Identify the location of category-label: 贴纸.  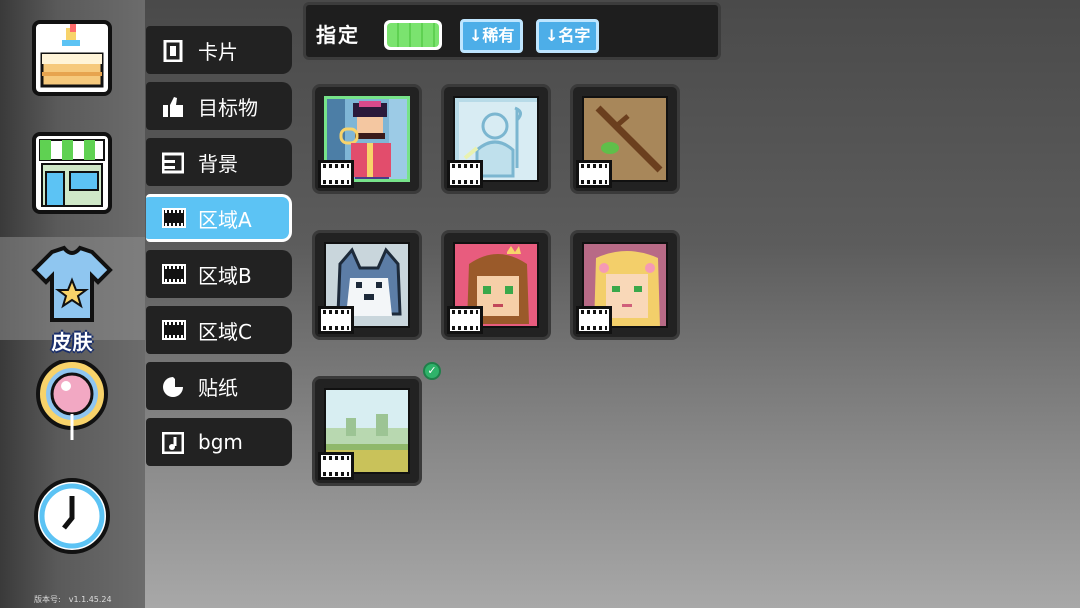
(218, 387).